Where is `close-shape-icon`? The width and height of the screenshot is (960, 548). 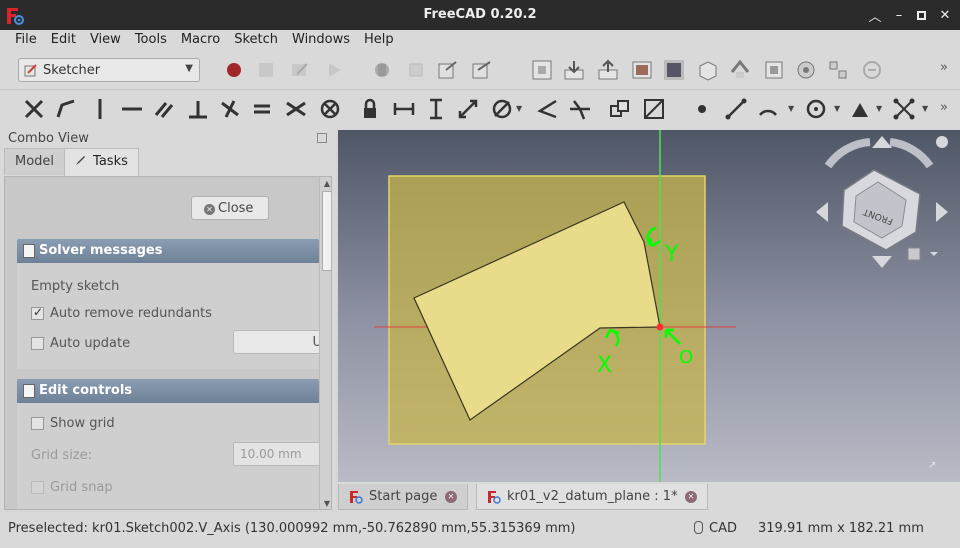
close-shape-icon is located at coordinates (34, 109).